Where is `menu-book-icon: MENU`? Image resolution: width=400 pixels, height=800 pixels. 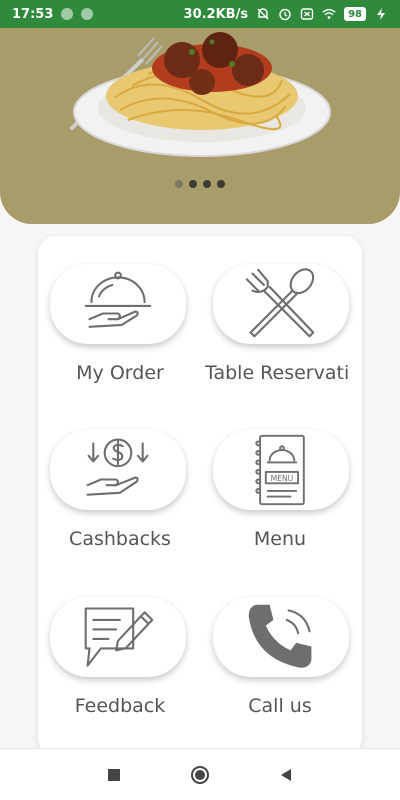 menu-book-icon: MENU is located at coordinates (280, 470).